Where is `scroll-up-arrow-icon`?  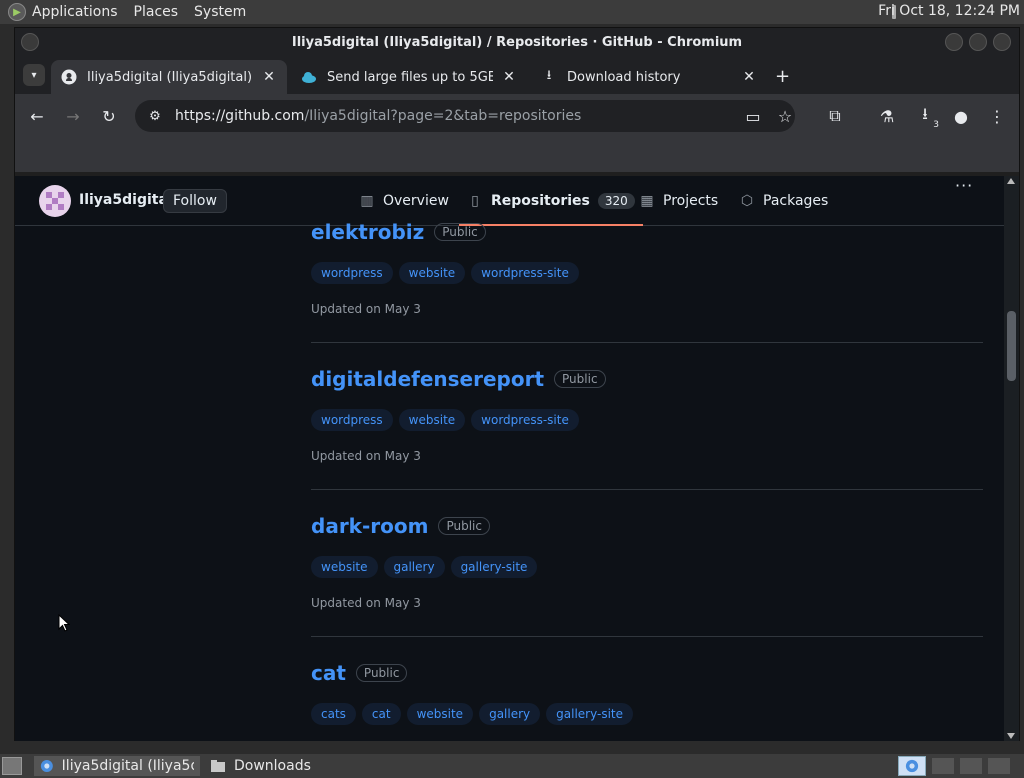
scroll-up-arrow-icon is located at coordinates (1011, 181).